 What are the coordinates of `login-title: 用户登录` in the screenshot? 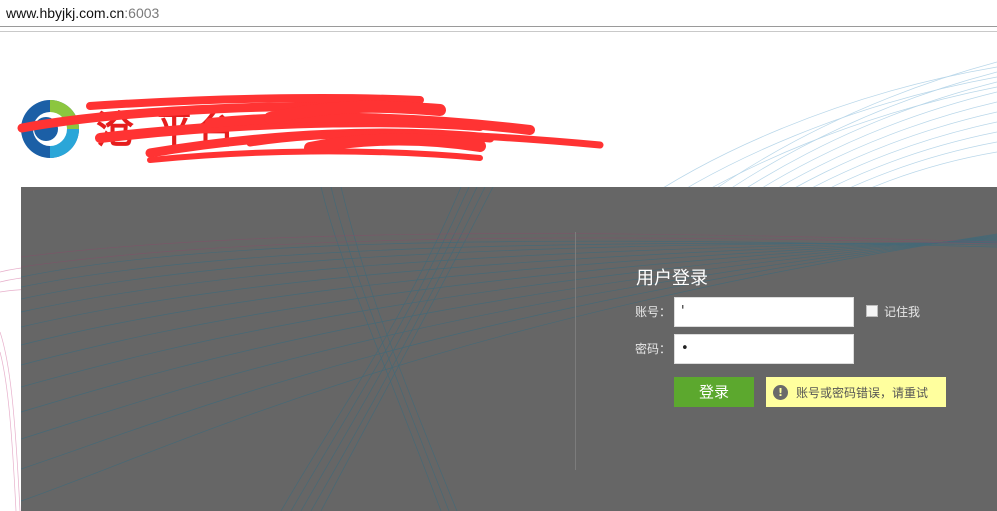 It's located at (672, 278).